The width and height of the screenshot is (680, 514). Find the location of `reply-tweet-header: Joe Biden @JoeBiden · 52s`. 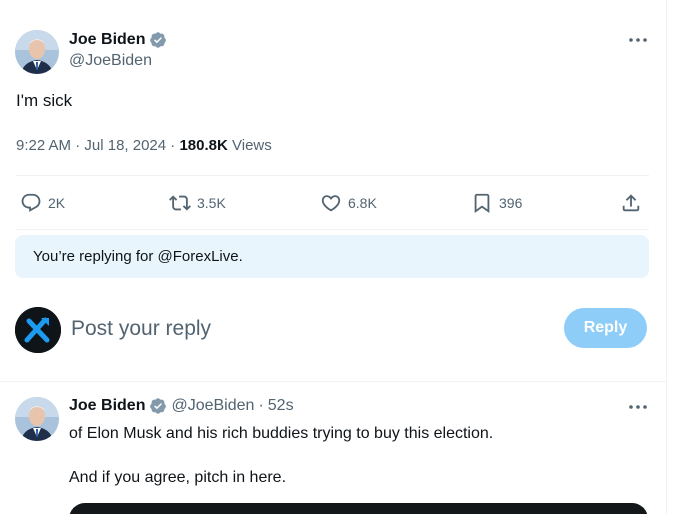

reply-tweet-header: Joe Biden @JoeBiden · 52s is located at coordinates (181, 406).